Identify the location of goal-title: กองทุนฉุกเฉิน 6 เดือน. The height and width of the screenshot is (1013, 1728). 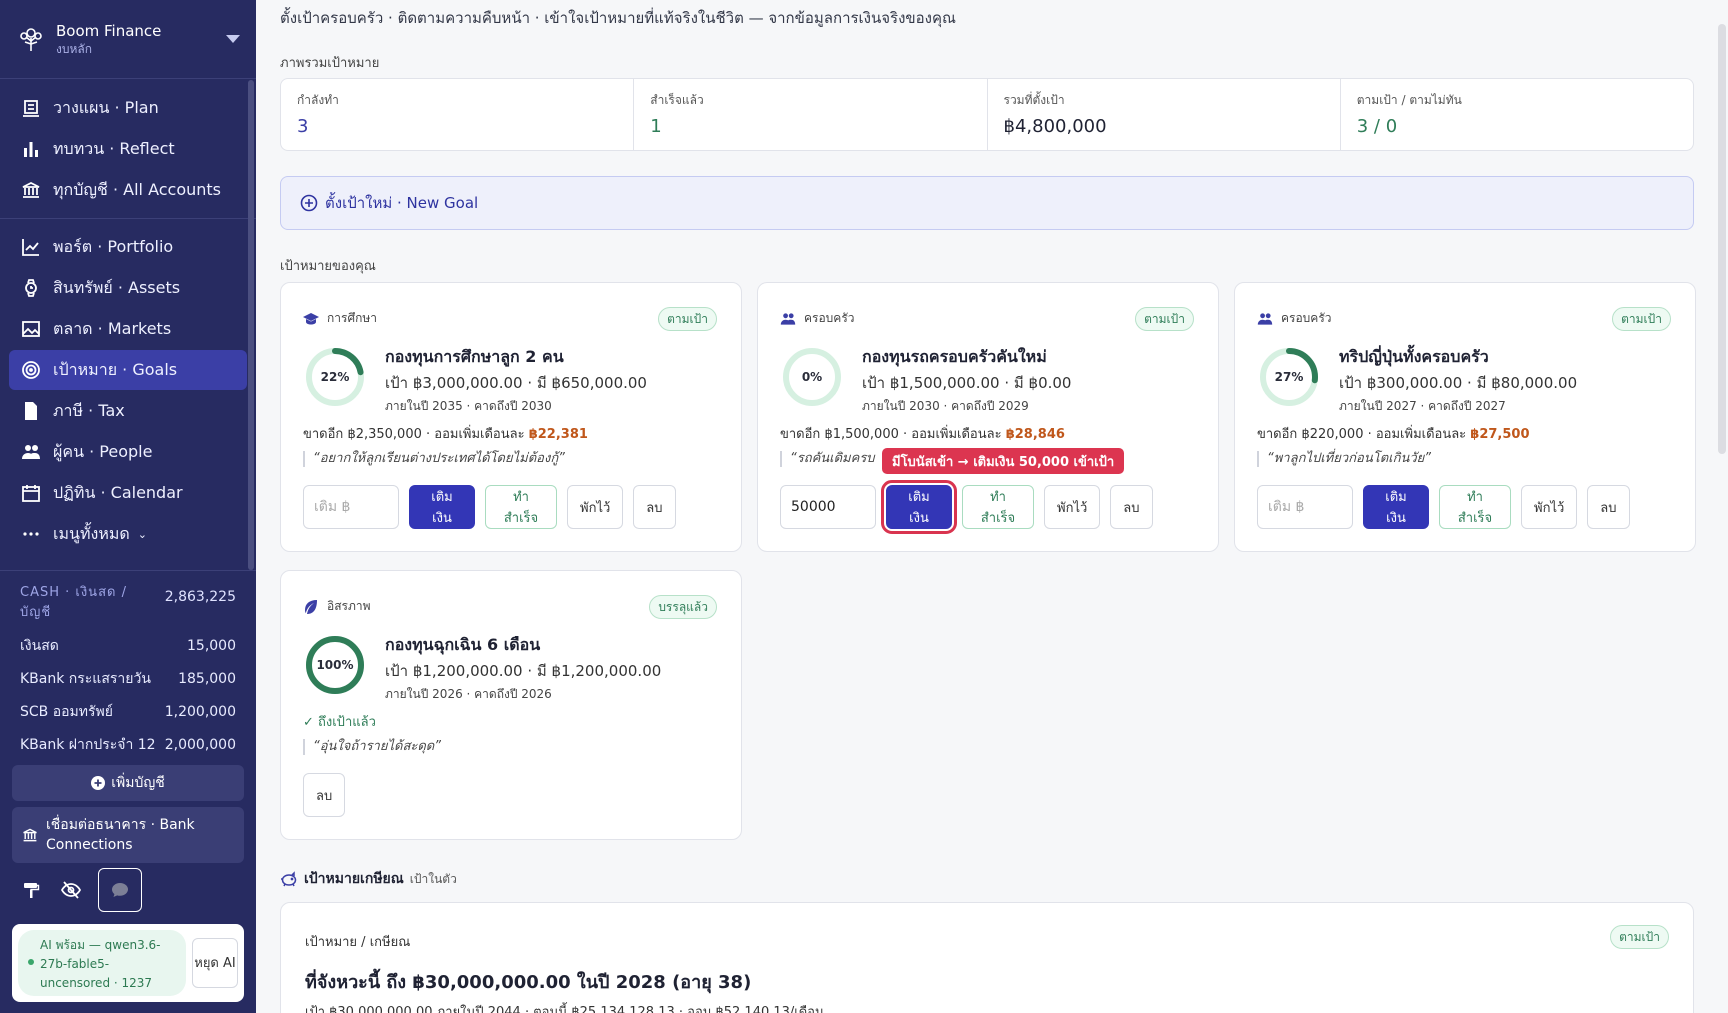
(463, 644).